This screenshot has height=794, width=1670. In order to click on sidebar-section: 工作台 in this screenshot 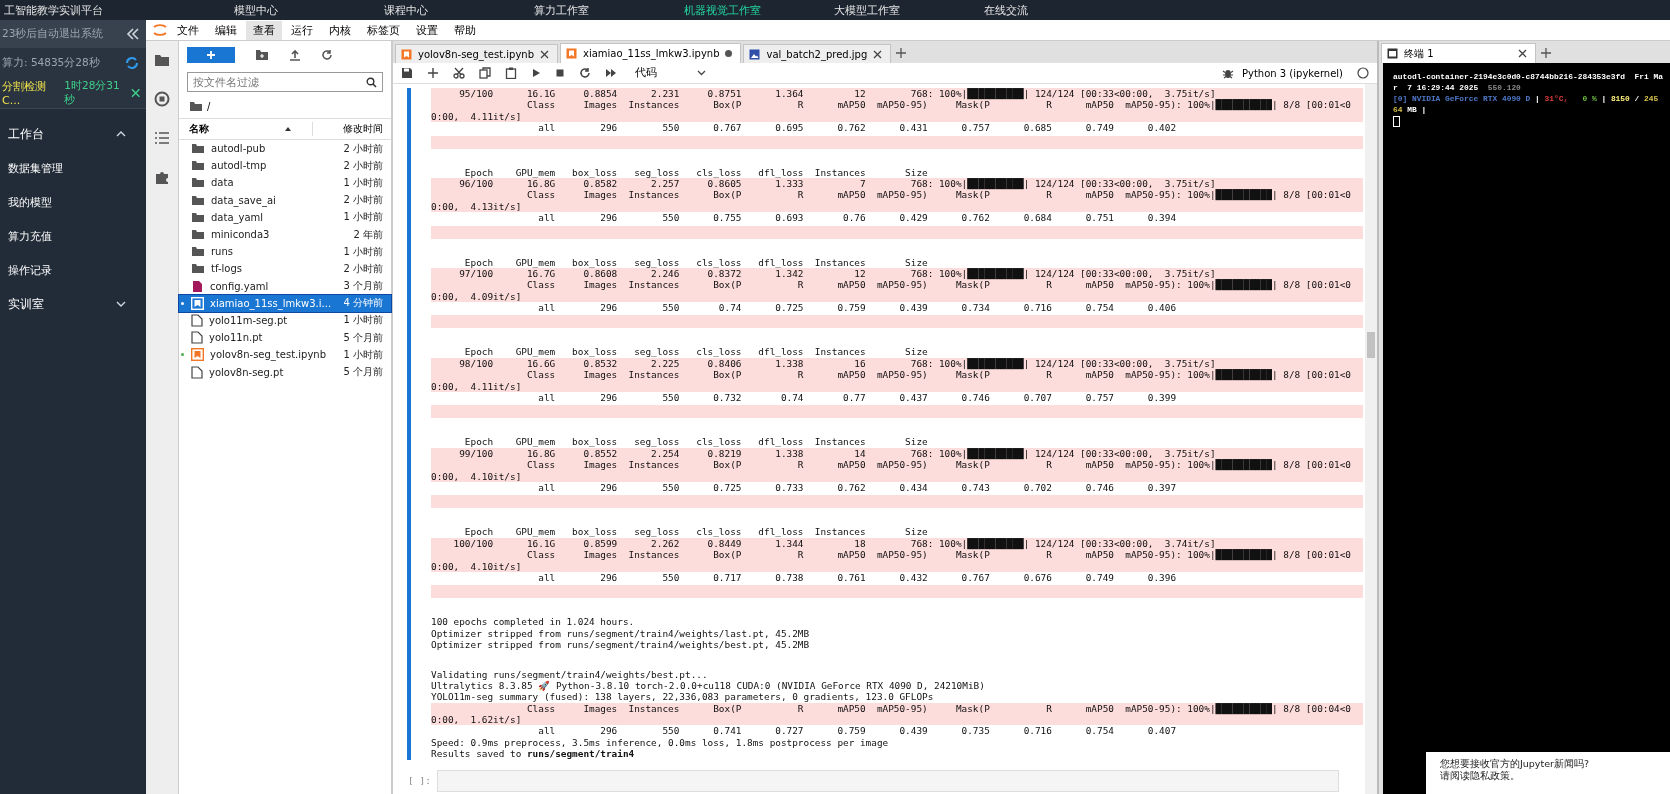, I will do `click(73, 134)`.